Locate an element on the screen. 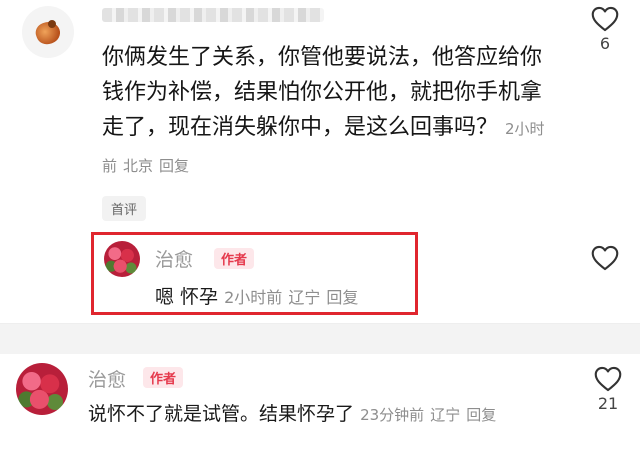 The width and height of the screenshot is (640, 449). like-button is located at coordinates (605, 258).